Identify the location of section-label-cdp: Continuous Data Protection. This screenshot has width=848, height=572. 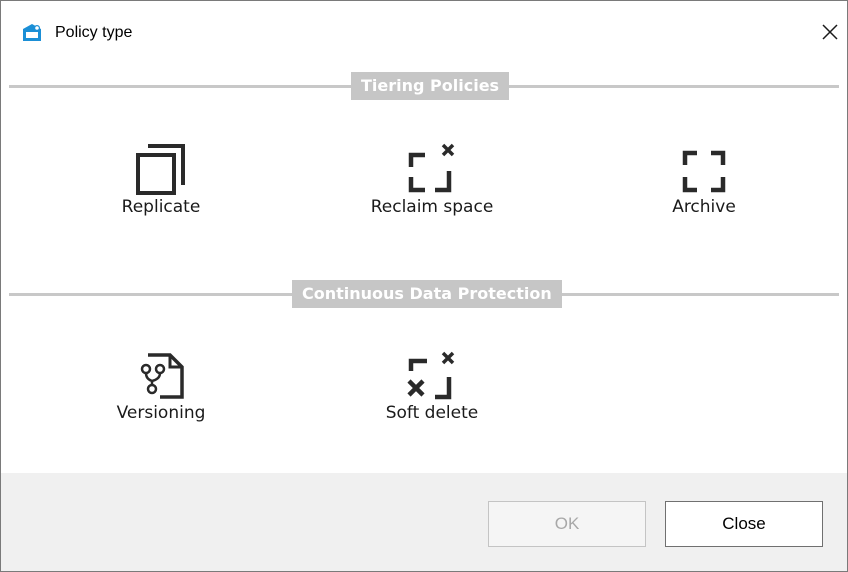
(427, 294).